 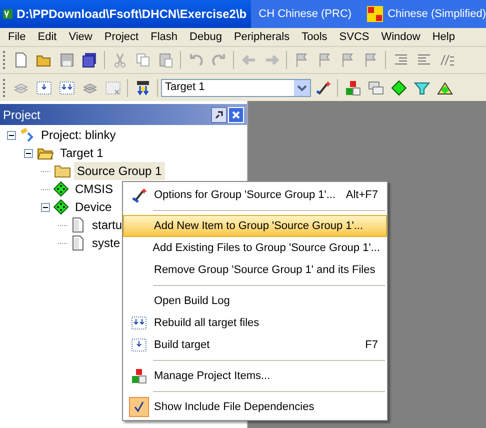 I want to click on close-icon, so click(x=236, y=115).